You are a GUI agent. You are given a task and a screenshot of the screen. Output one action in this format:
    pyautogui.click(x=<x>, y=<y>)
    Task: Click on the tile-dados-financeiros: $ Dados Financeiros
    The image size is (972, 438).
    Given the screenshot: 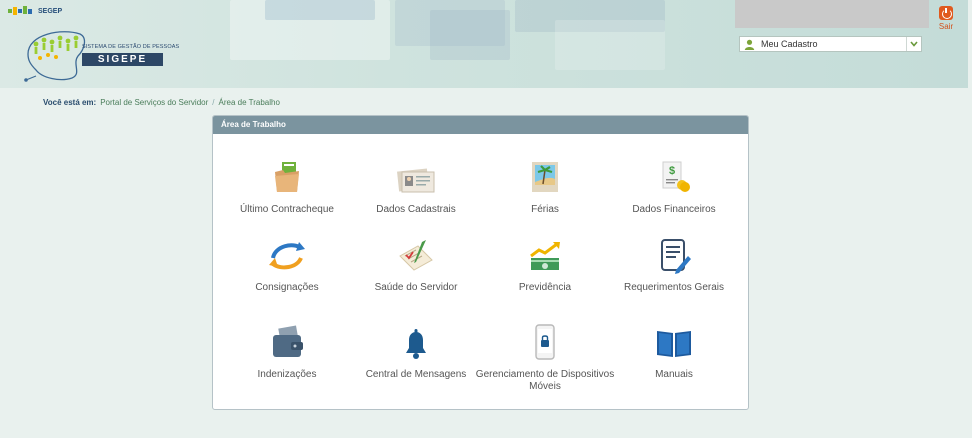 What is the action you would take?
    pyautogui.click(x=674, y=187)
    